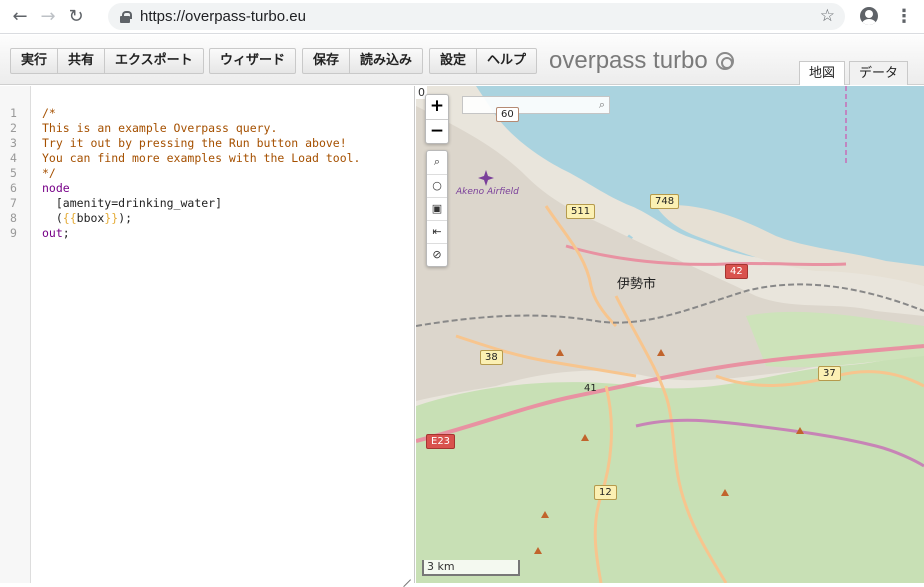  I want to click on save-button: 保存, so click(327, 61).